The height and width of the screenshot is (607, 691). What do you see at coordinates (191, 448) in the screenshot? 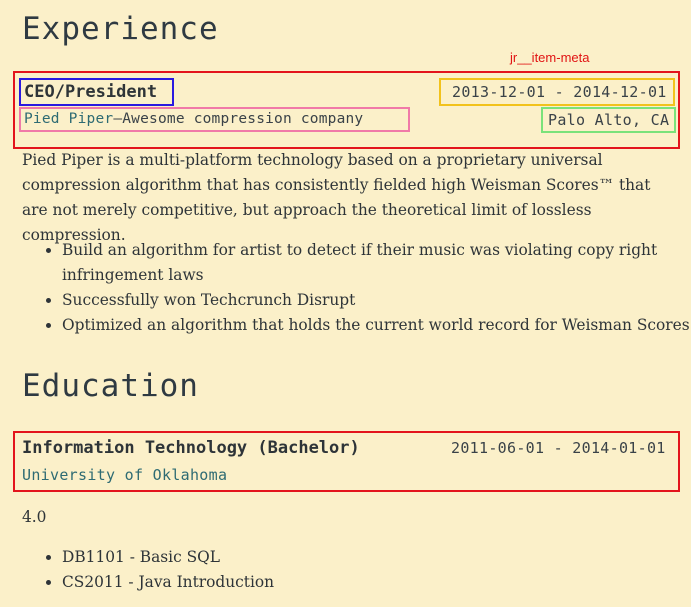
I see `education-degree: Information Technology (Bachelor)` at bounding box center [191, 448].